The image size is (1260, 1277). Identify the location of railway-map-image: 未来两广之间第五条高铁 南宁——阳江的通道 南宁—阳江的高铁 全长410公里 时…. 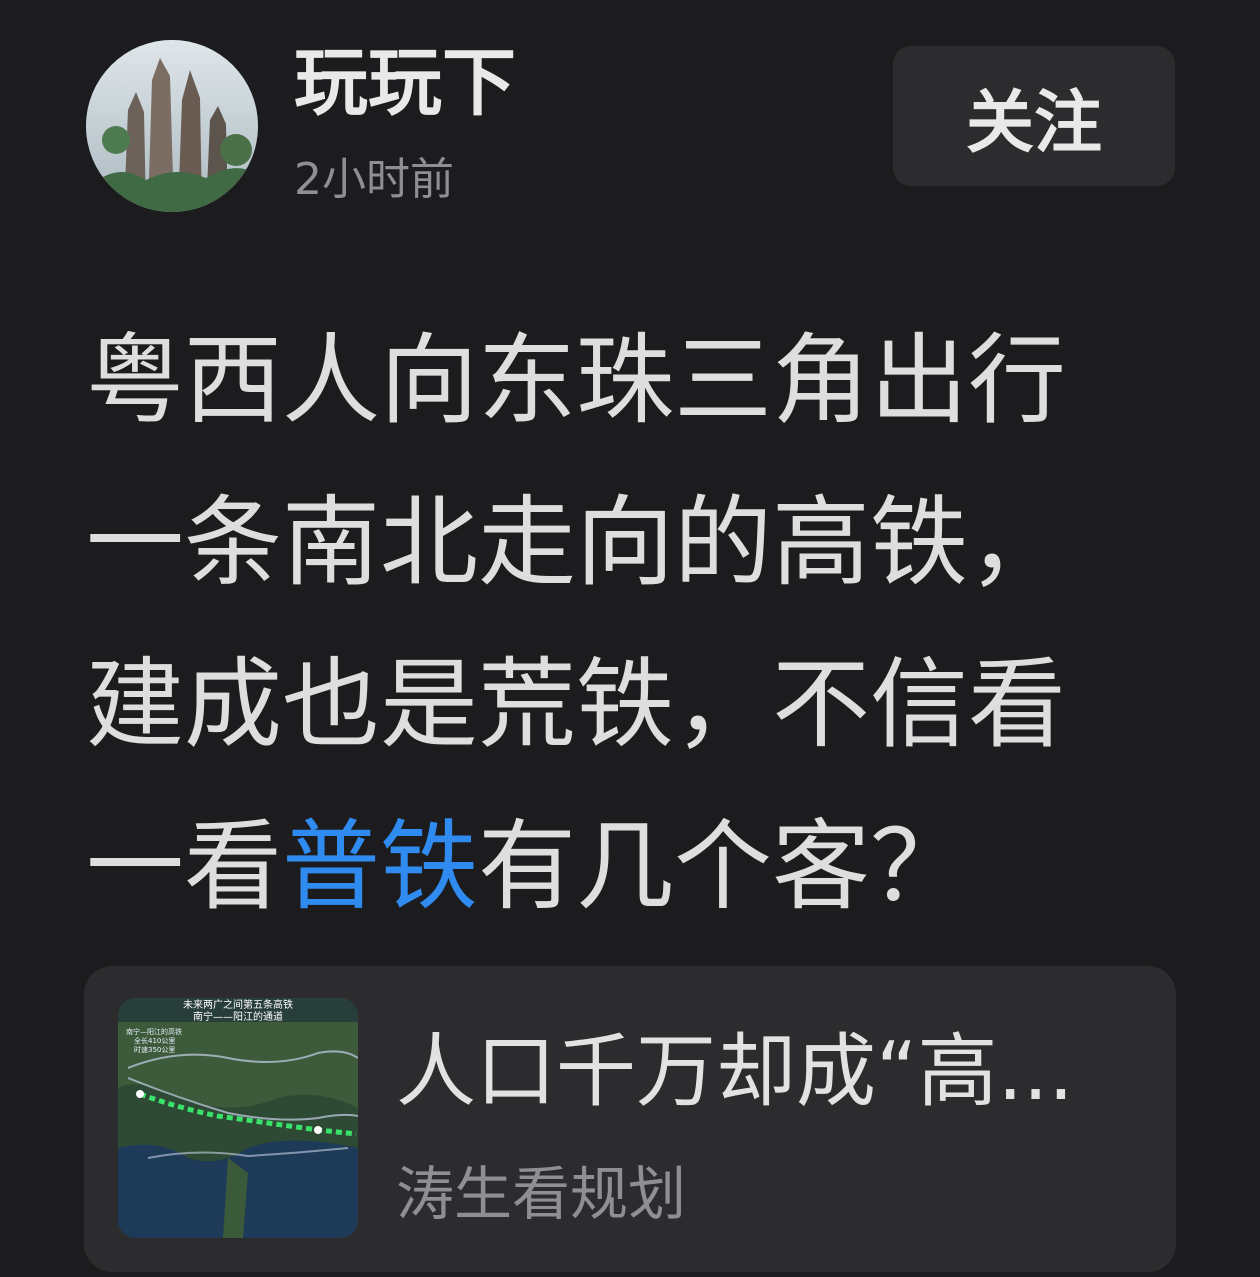
(238, 1118).